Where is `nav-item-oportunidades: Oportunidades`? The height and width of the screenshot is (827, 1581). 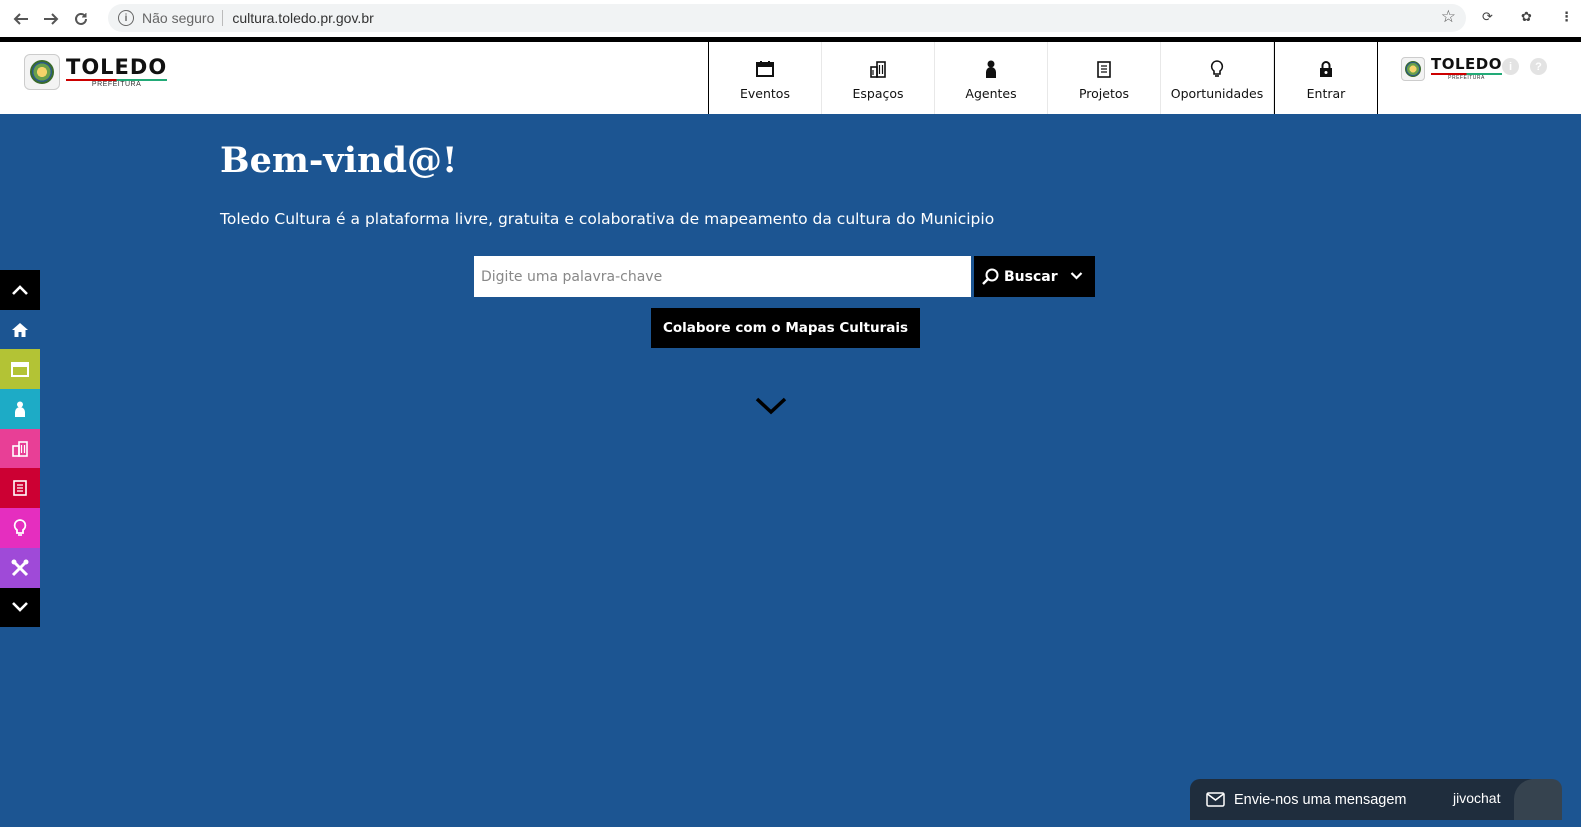 nav-item-oportunidades: Oportunidades is located at coordinates (1217, 78).